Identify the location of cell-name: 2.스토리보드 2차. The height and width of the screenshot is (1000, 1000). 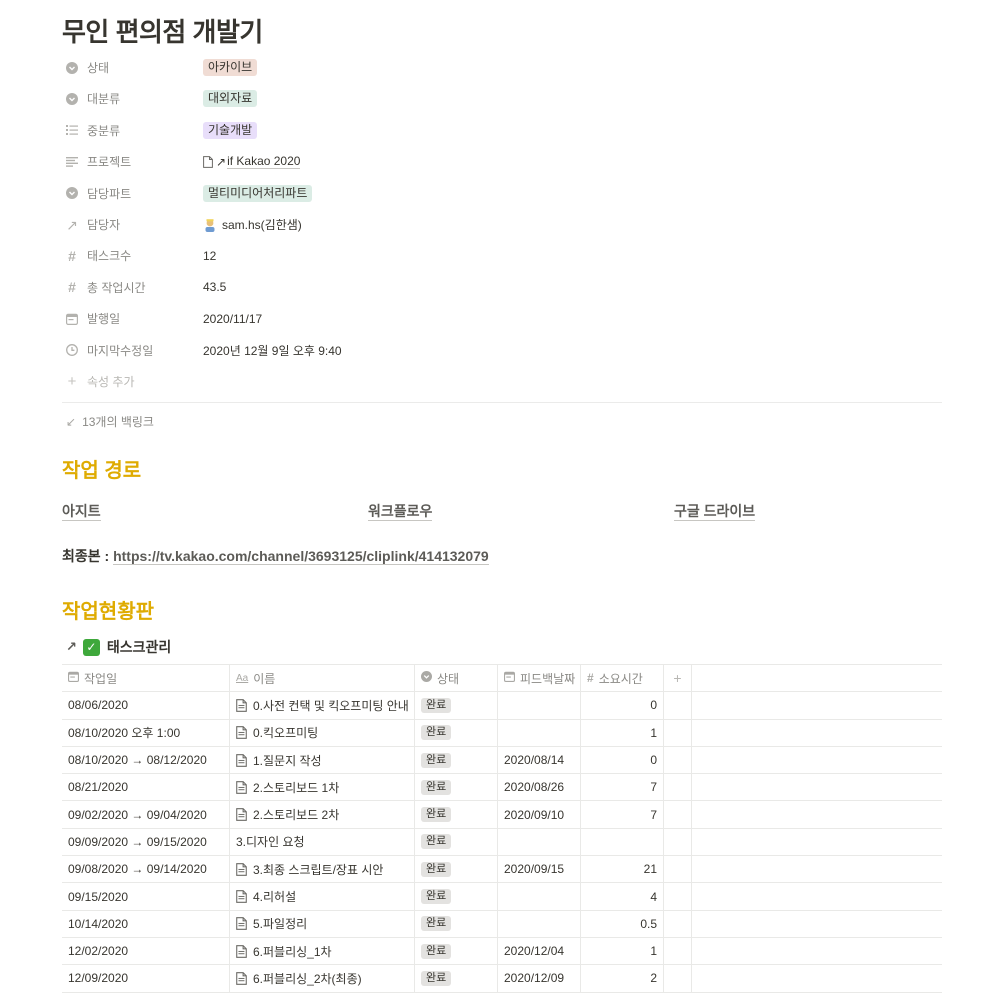
(322, 814).